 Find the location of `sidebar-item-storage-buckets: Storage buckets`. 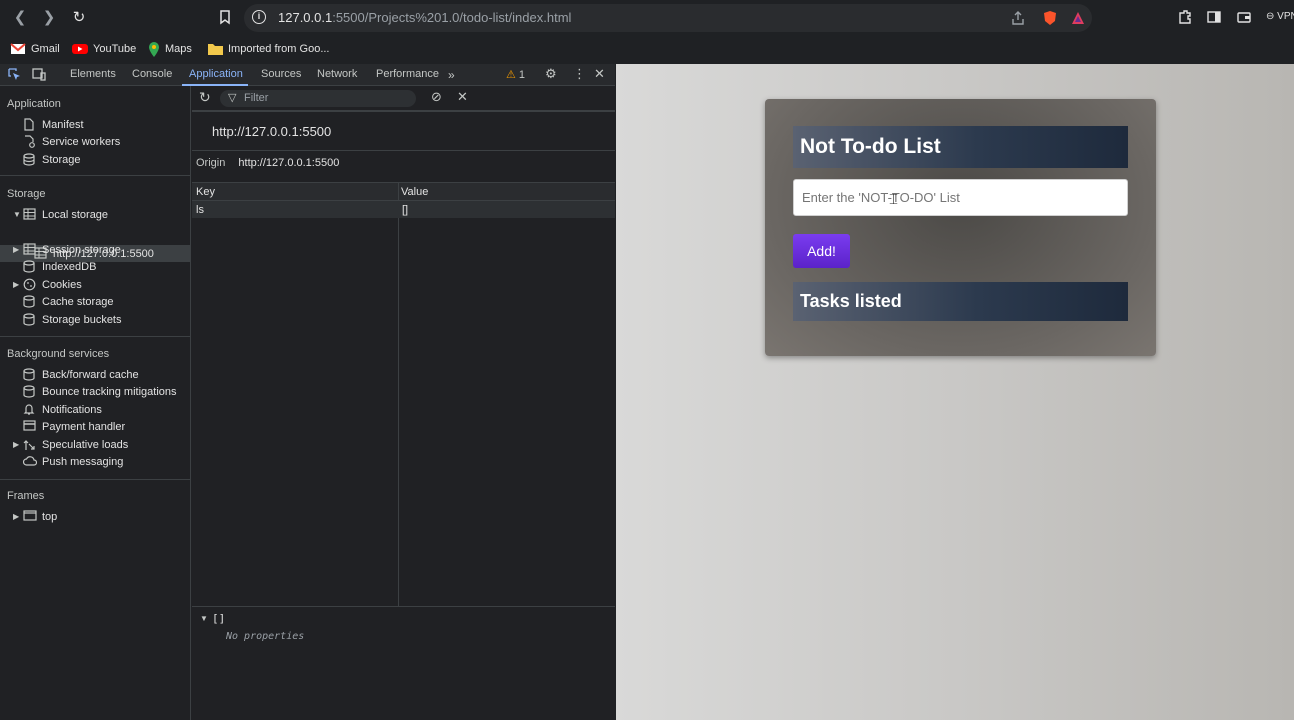

sidebar-item-storage-buckets: Storage buckets is located at coordinates (72, 319).